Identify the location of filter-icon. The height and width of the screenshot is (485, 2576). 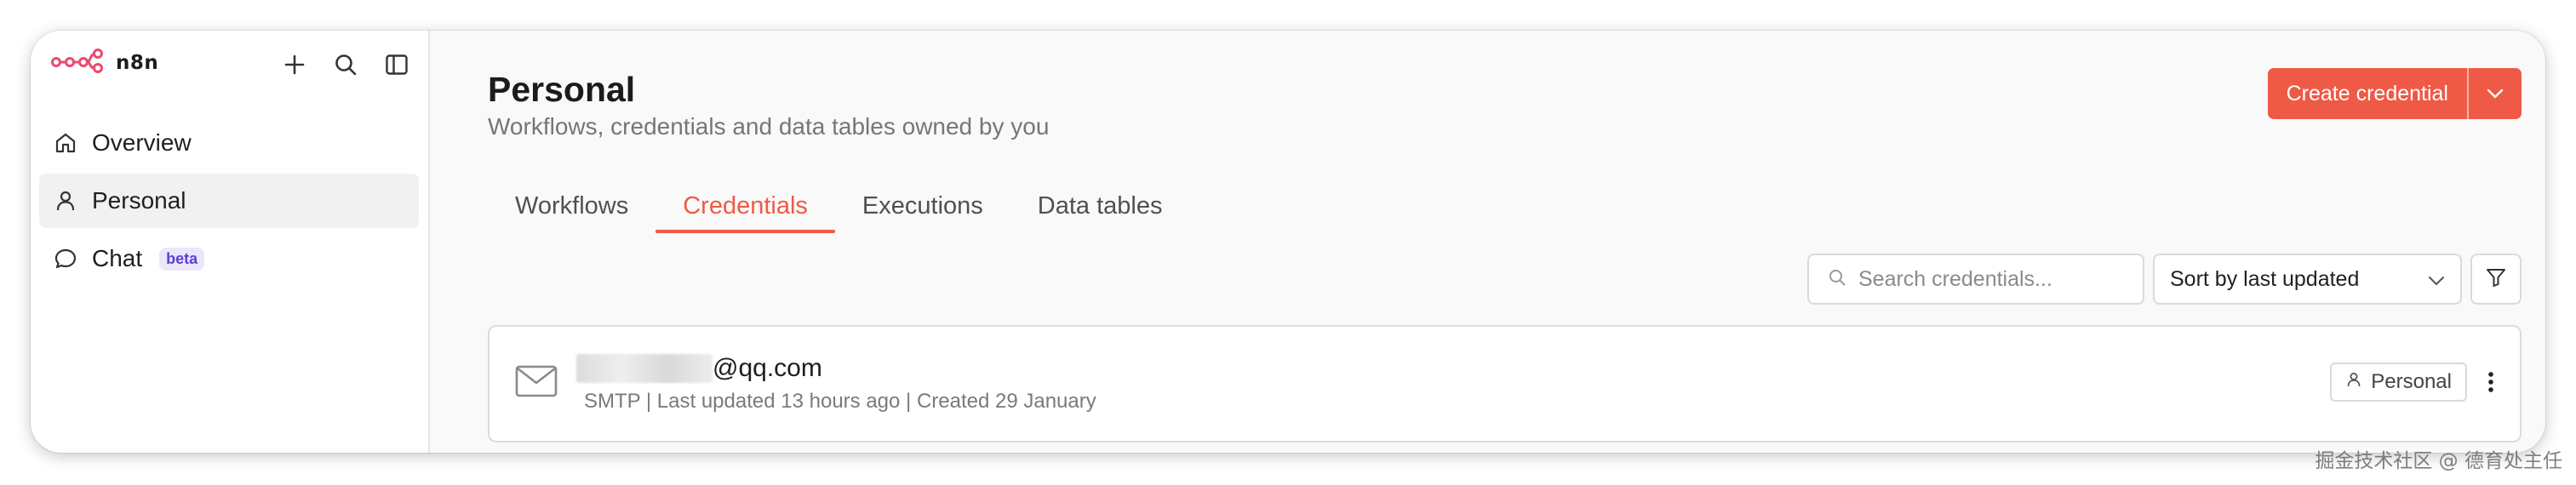
(2496, 279).